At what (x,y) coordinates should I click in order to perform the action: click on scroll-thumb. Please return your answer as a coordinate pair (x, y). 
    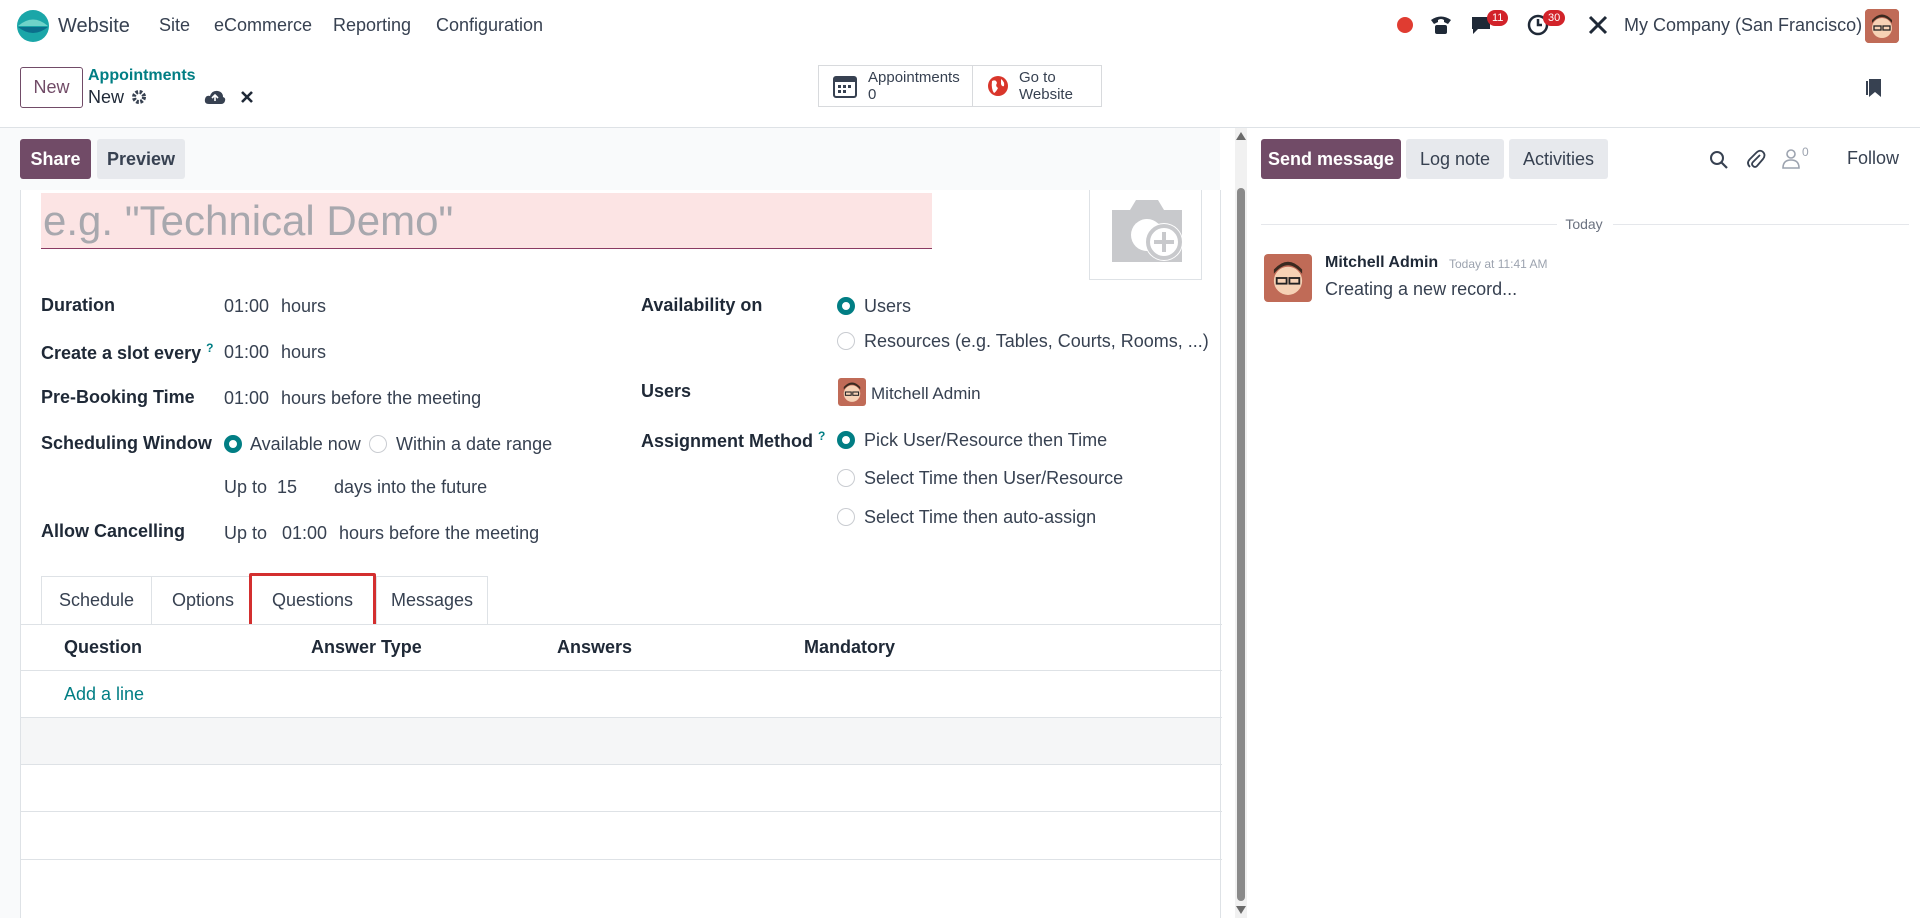
    Looking at the image, I should click on (1241, 544).